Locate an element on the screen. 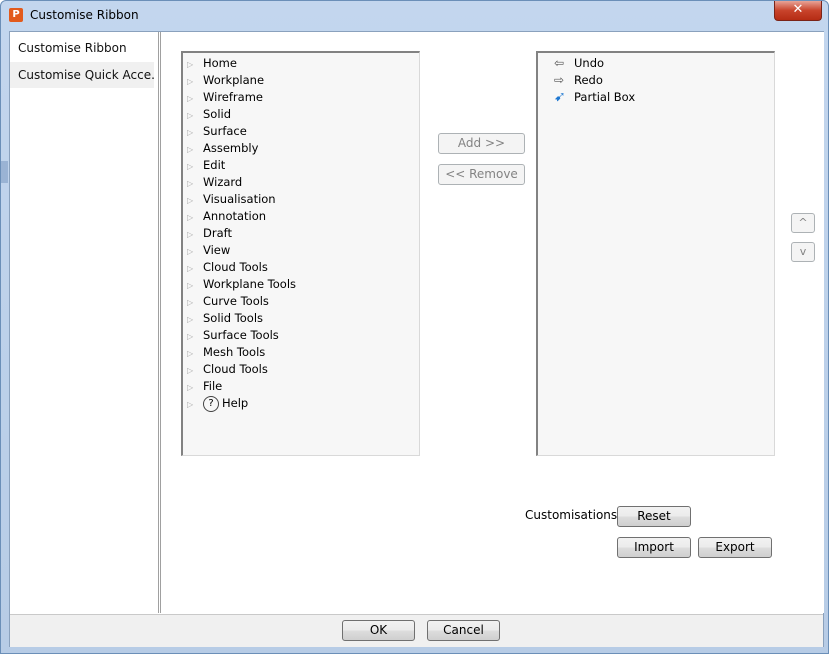 Image resolution: width=829 pixels, height=654 pixels. tree-item: ▷ Annotation is located at coordinates (226, 216).